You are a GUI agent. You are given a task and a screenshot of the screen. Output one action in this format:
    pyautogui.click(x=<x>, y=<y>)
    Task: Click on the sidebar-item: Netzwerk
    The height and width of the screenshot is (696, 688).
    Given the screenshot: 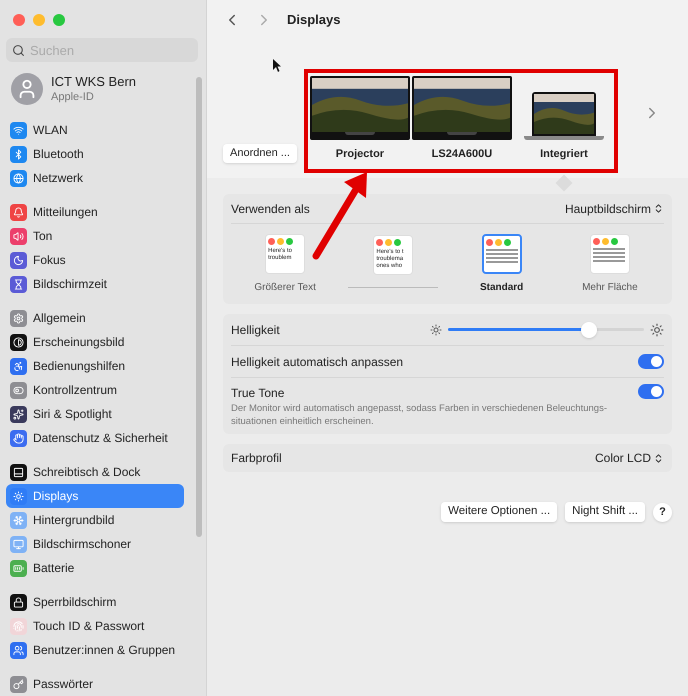 What is the action you would take?
    pyautogui.click(x=95, y=178)
    